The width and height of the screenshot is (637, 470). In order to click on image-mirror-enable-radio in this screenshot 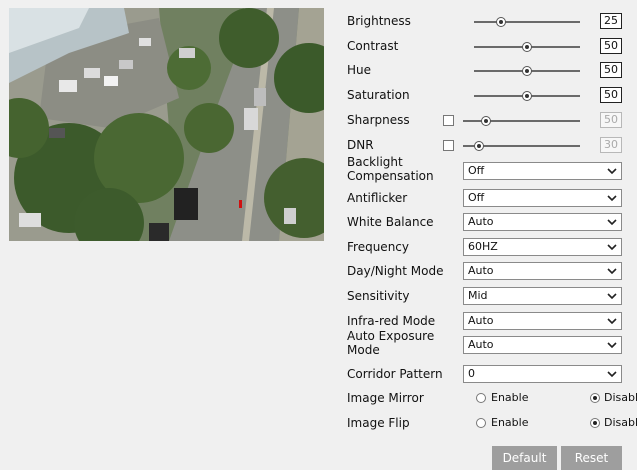, I will do `click(481, 398)`.